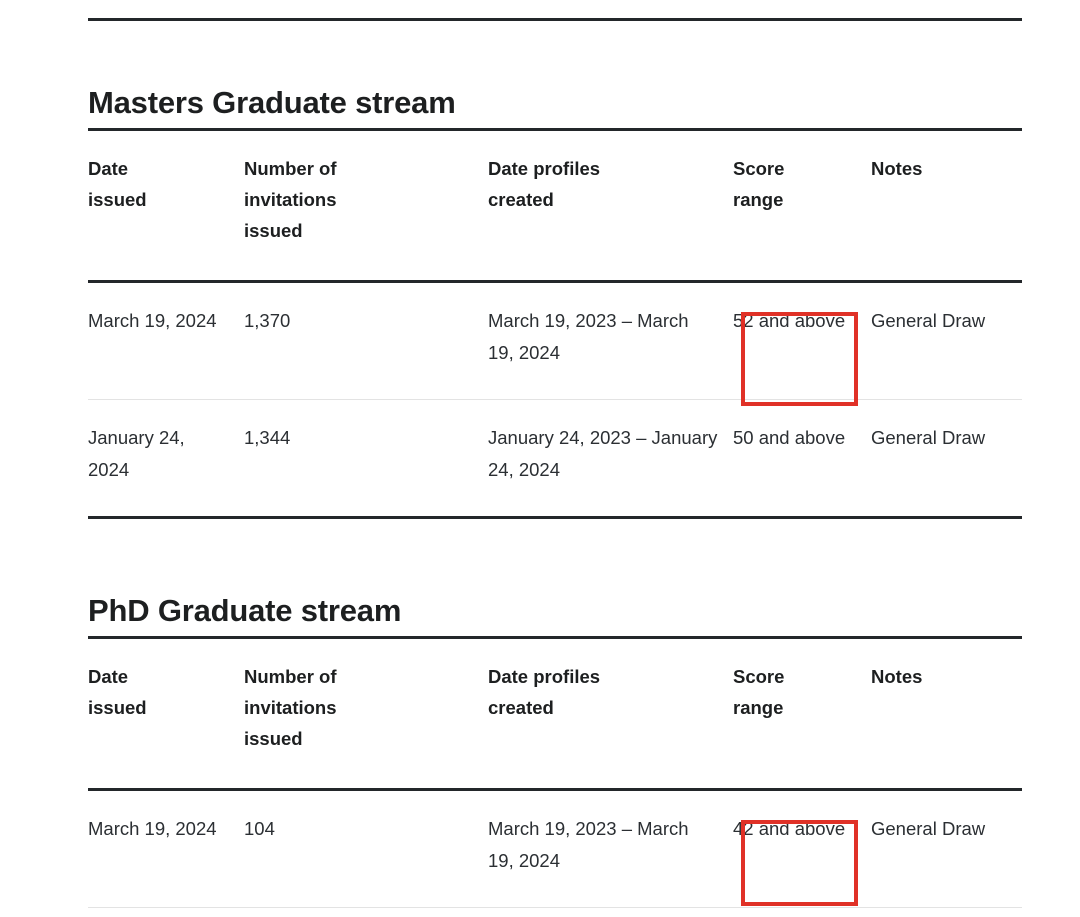  I want to click on section-heading-phd: PhD Graduate stream, so click(245, 610).